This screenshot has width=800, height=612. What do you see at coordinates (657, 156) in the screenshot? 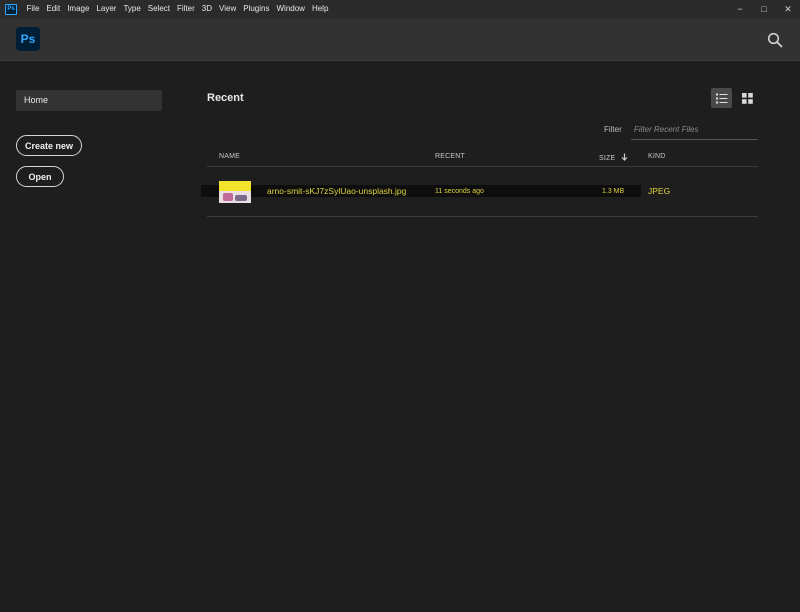
I see `column-header-kind: KIND` at bounding box center [657, 156].